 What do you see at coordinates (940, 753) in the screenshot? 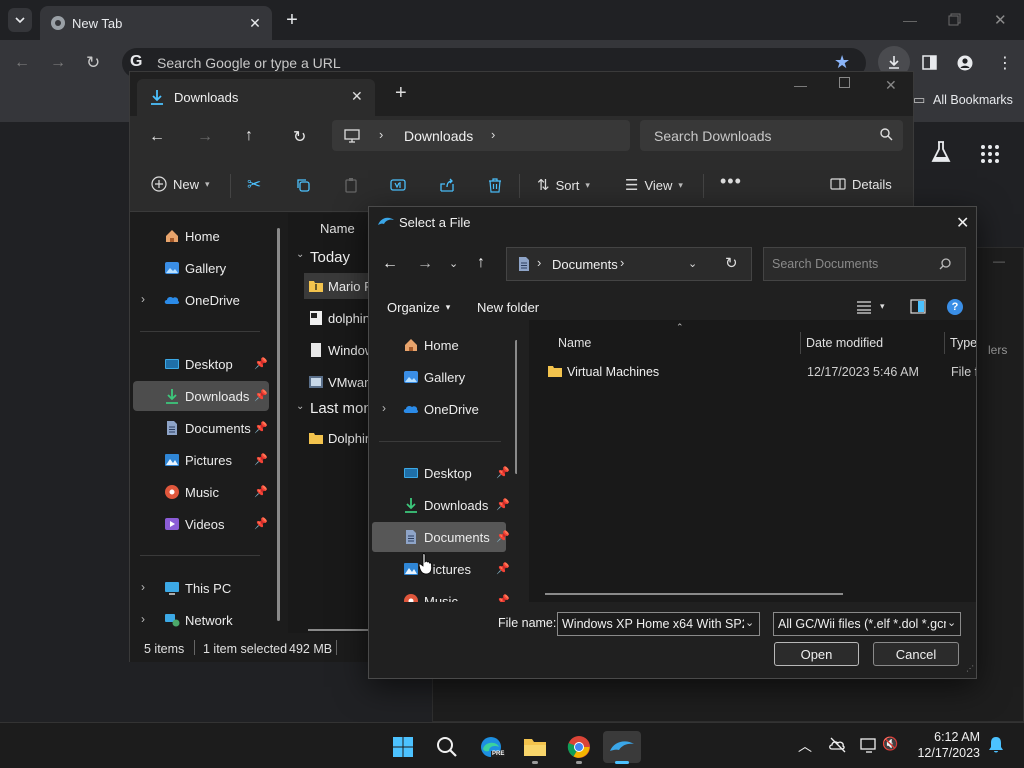
I see `clock-date: 12/17/2023` at bounding box center [940, 753].